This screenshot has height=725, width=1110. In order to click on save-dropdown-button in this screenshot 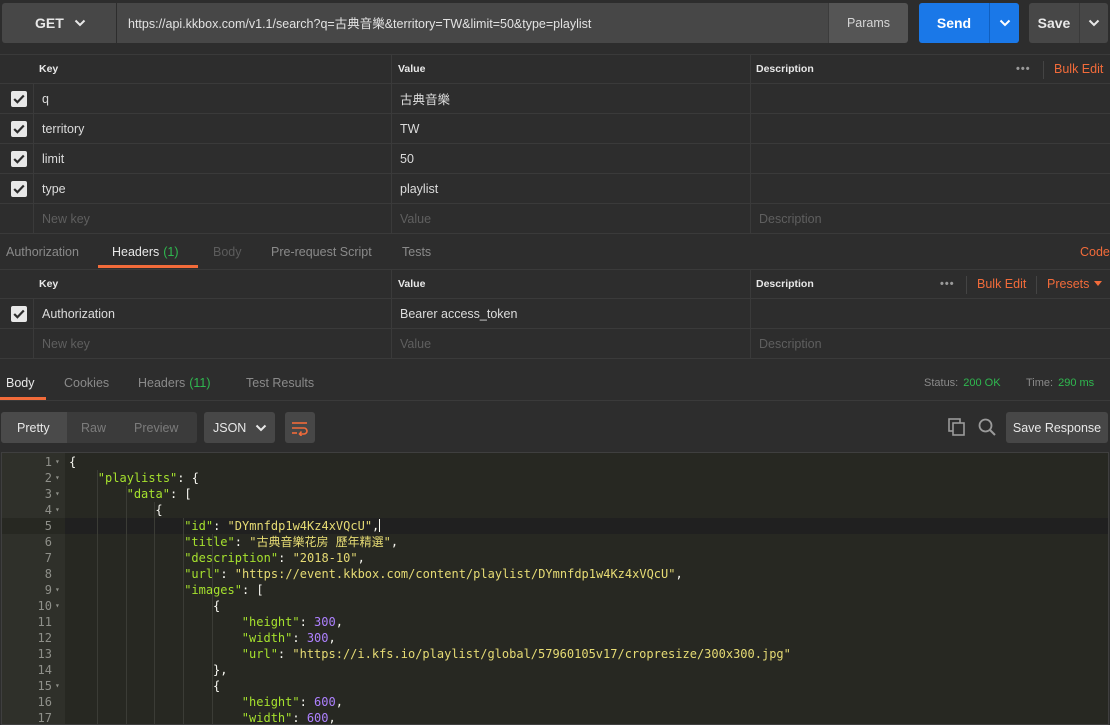, I will do `click(1093, 23)`.